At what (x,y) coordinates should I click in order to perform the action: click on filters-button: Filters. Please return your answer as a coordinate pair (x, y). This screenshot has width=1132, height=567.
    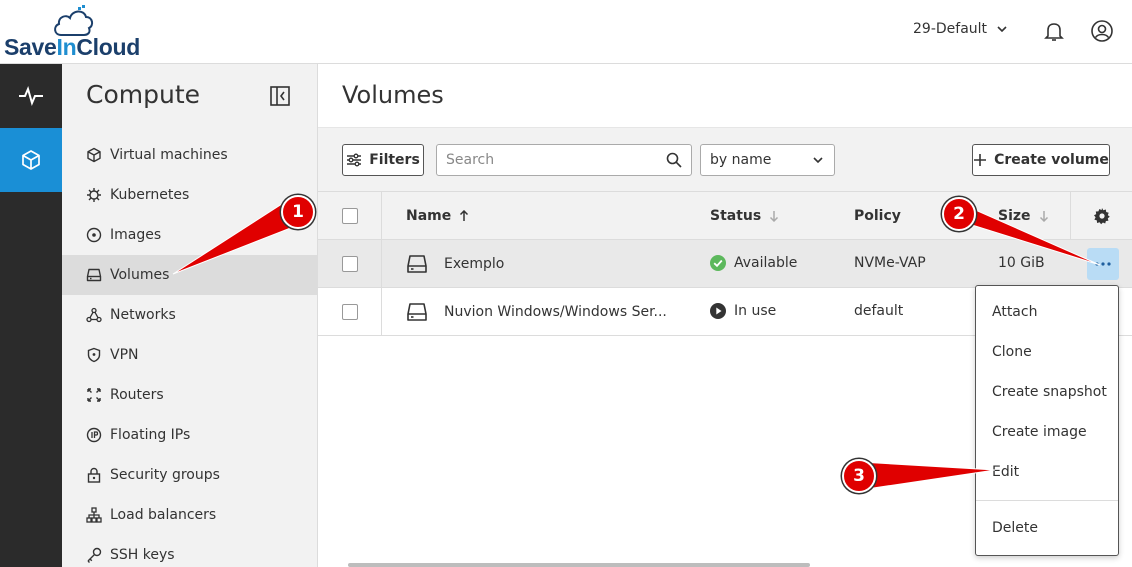
    Looking at the image, I should click on (383, 160).